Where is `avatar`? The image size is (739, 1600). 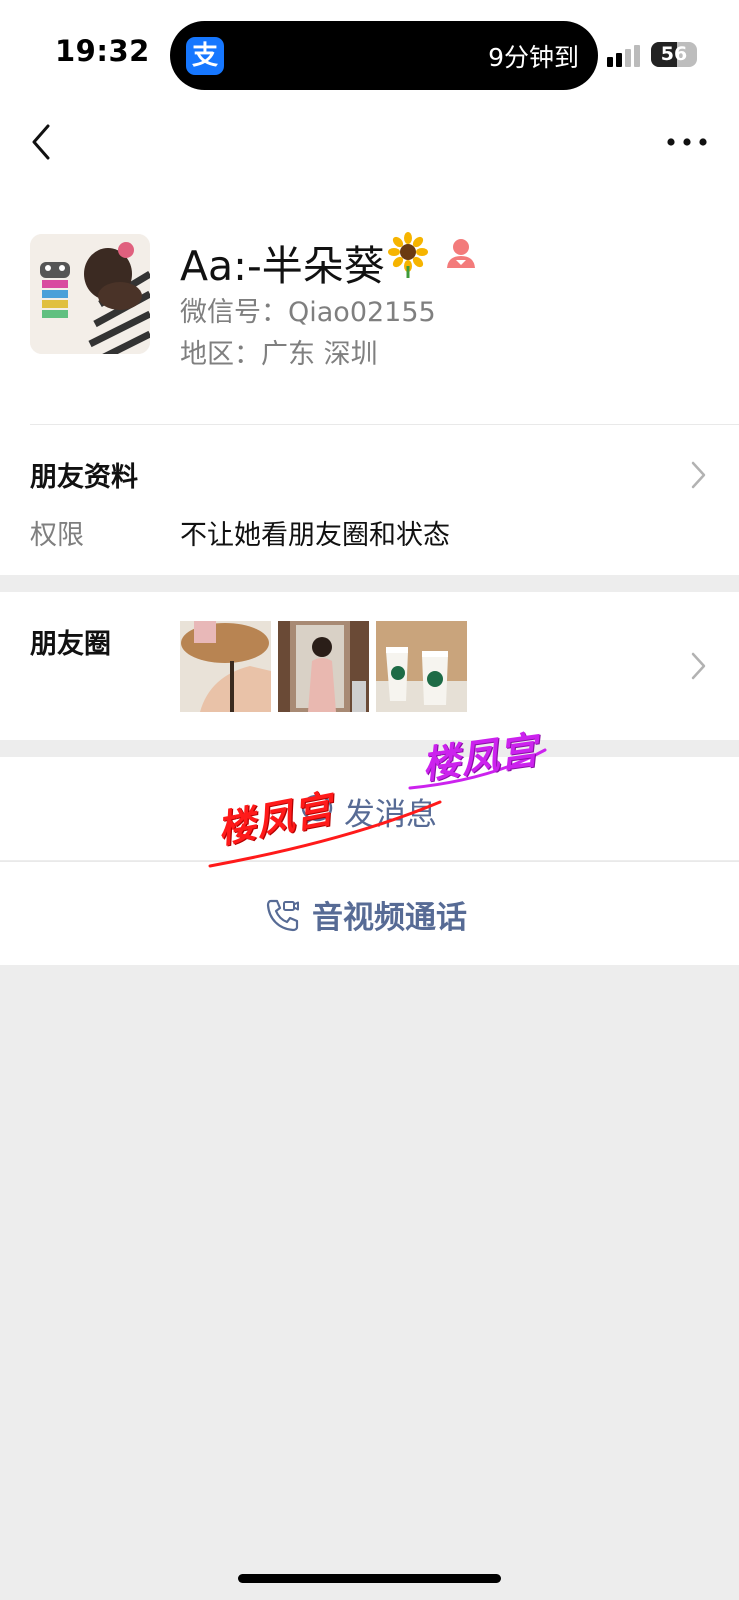
avatar is located at coordinates (90, 294).